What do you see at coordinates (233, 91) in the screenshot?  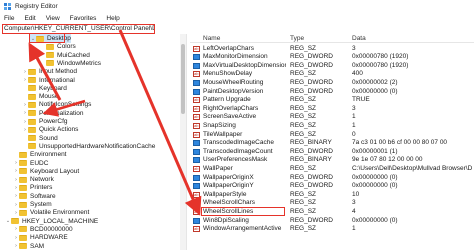 I see `value-name: PaintDesktopVersion` at bounding box center [233, 91].